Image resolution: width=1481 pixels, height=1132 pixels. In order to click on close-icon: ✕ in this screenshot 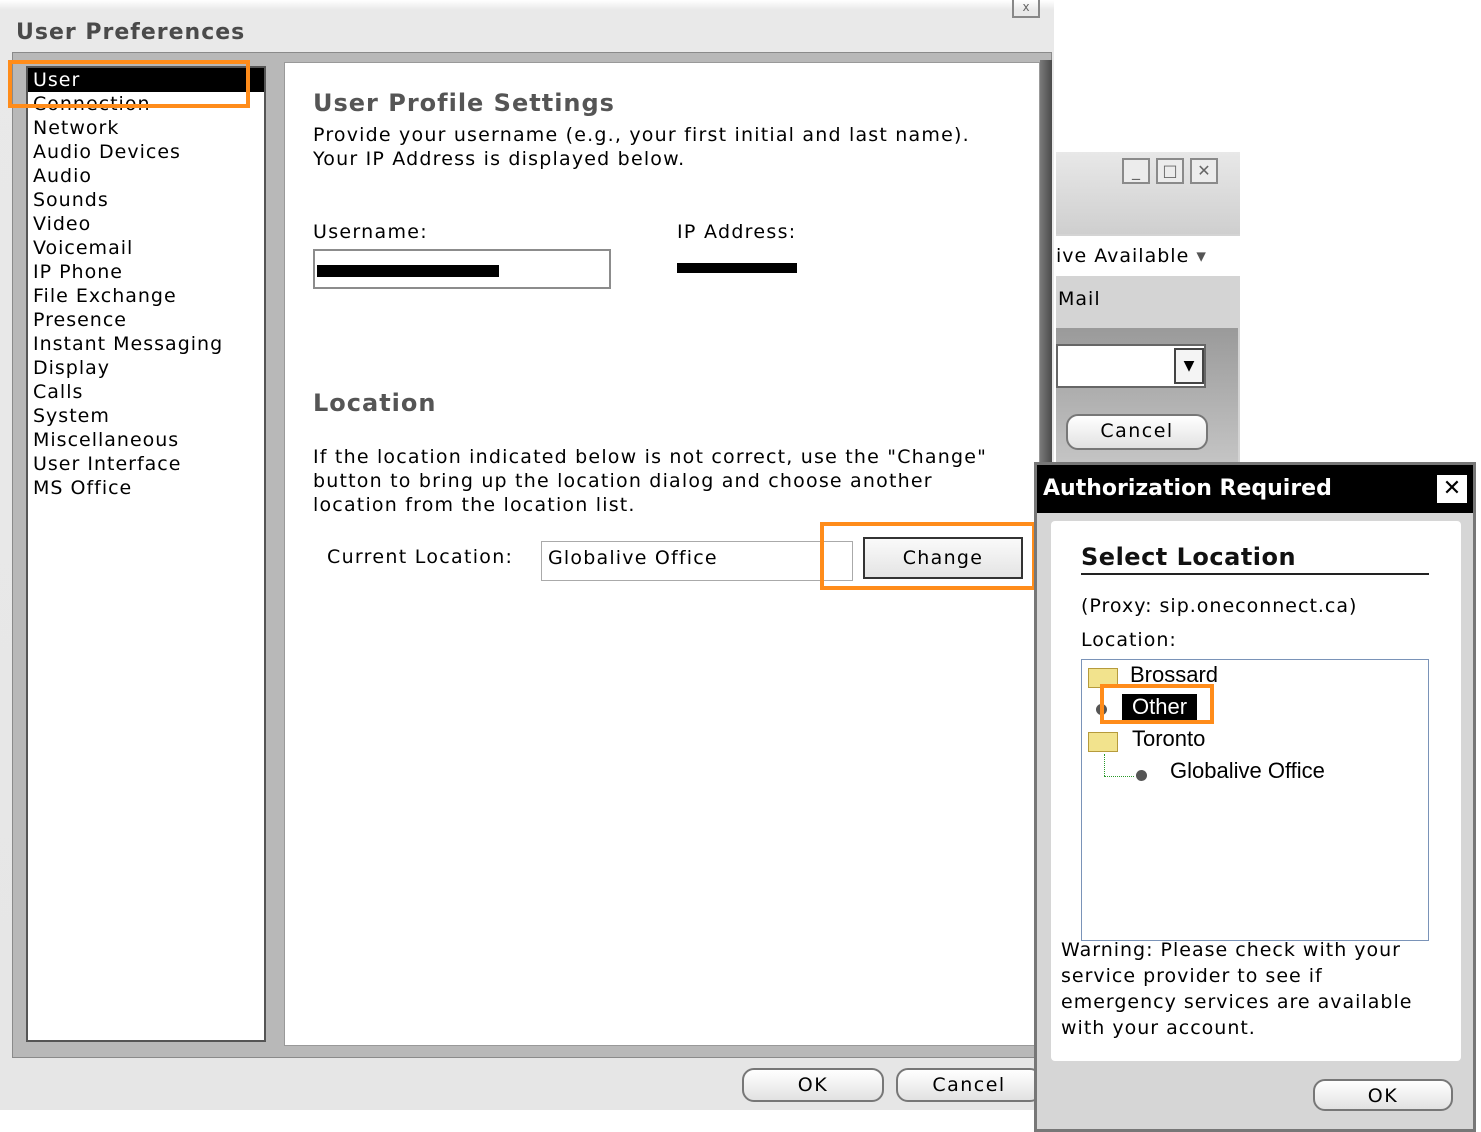, I will do `click(1452, 489)`.